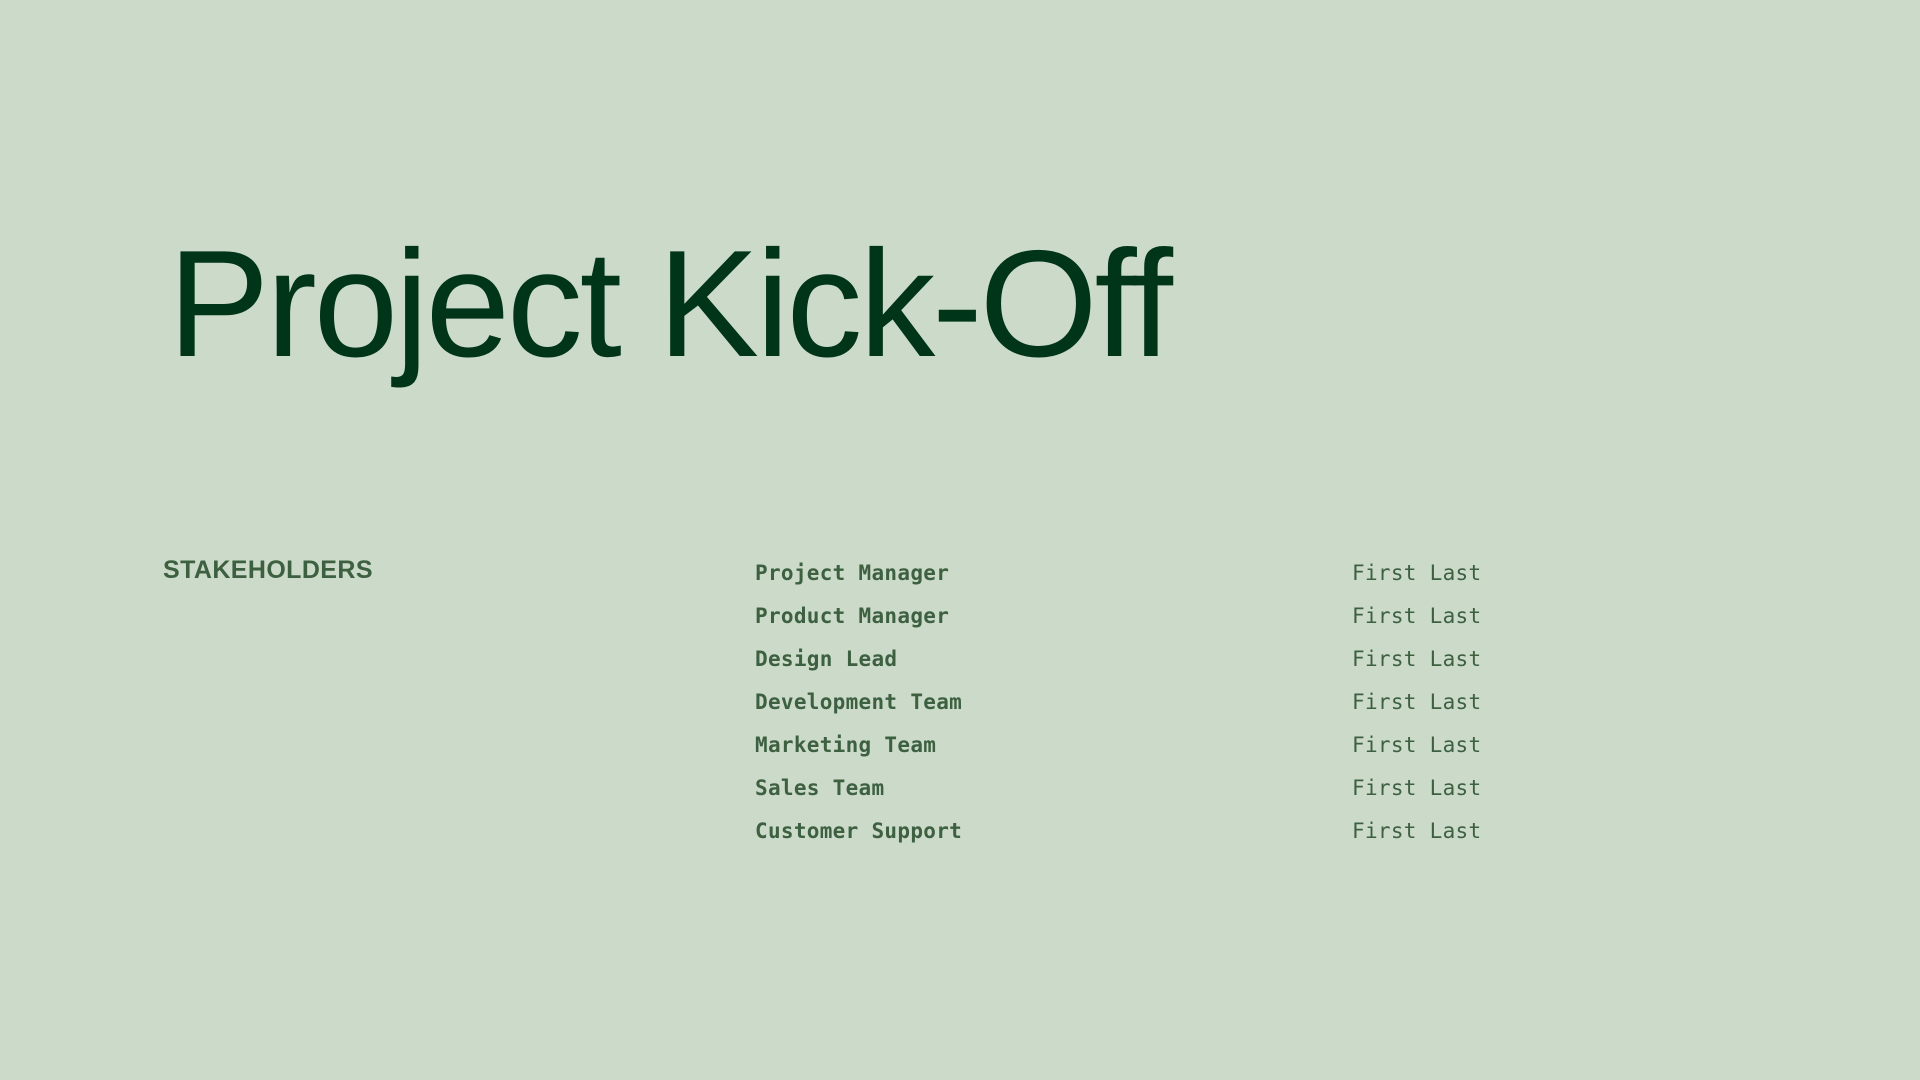 The height and width of the screenshot is (1080, 1920). What do you see at coordinates (826, 659) in the screenshot?
I see `stakeholder-role: Design Lead` at bounding box center [826, 659].